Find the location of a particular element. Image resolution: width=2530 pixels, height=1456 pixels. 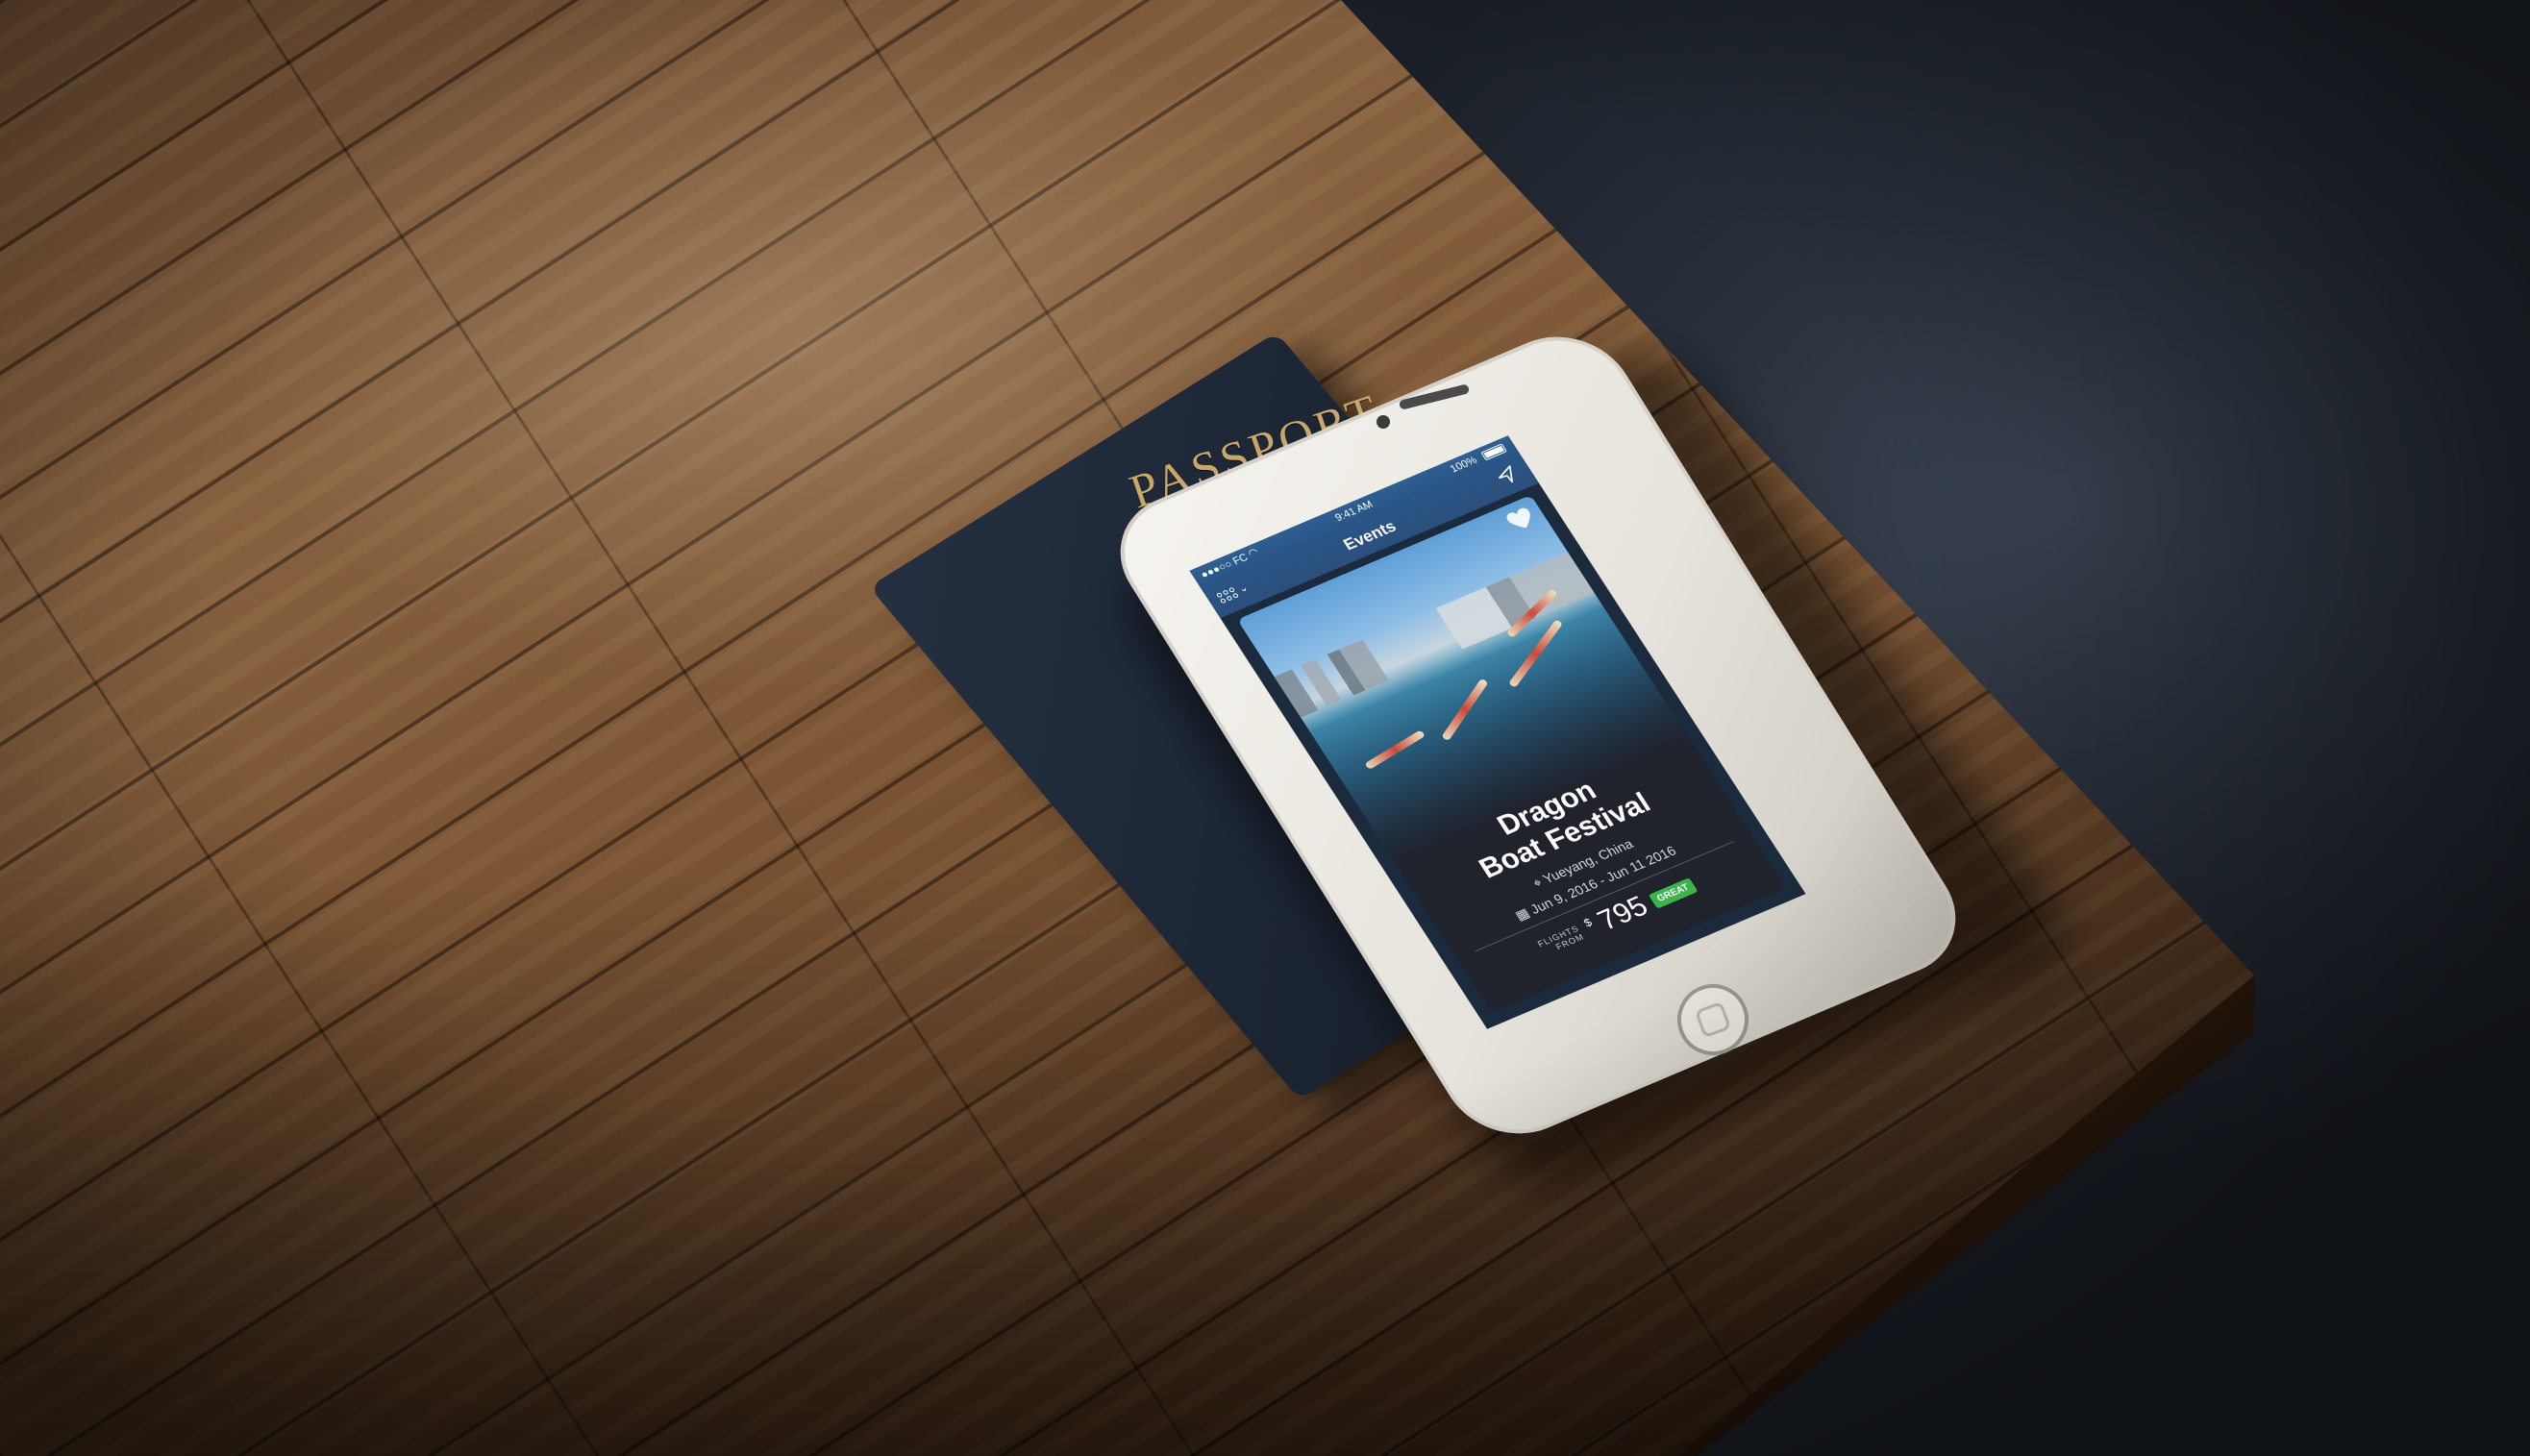

price-currency: $ is located at coordinates (1587, 922).